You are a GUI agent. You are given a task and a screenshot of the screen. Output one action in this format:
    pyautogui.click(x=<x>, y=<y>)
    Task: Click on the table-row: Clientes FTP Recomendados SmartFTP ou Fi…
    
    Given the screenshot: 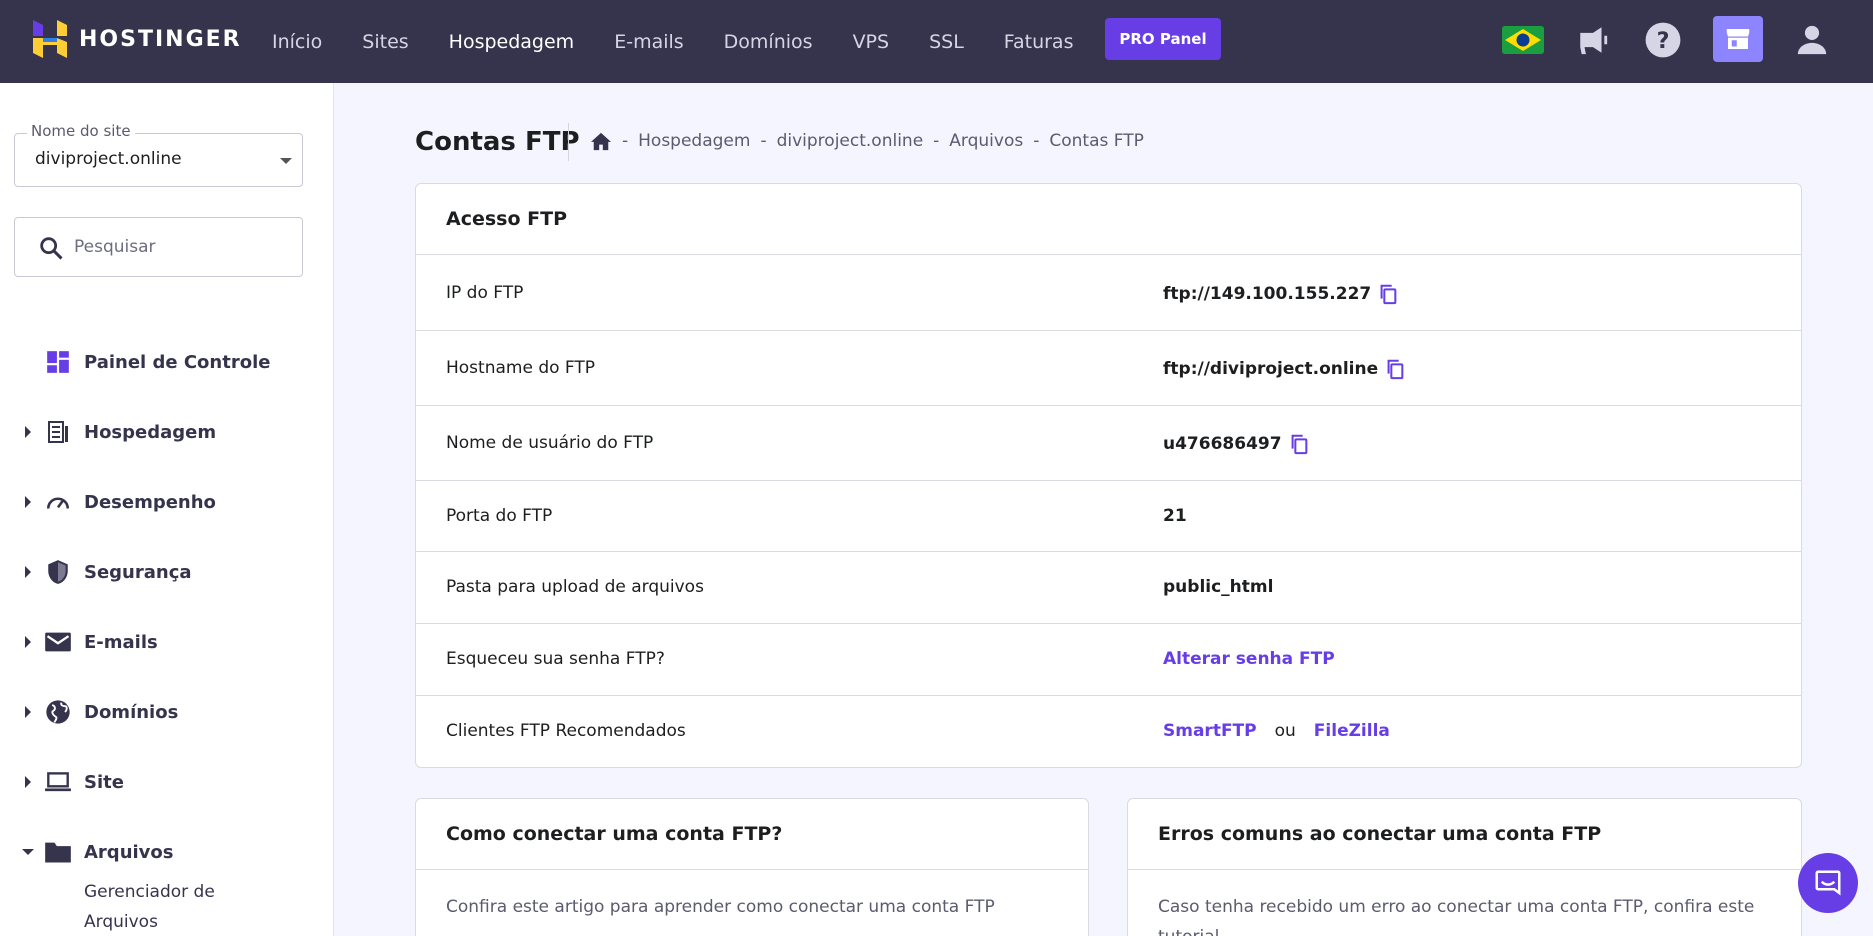 What is the action you would take?
    pyautogui.click(x=1108, y=732)
    